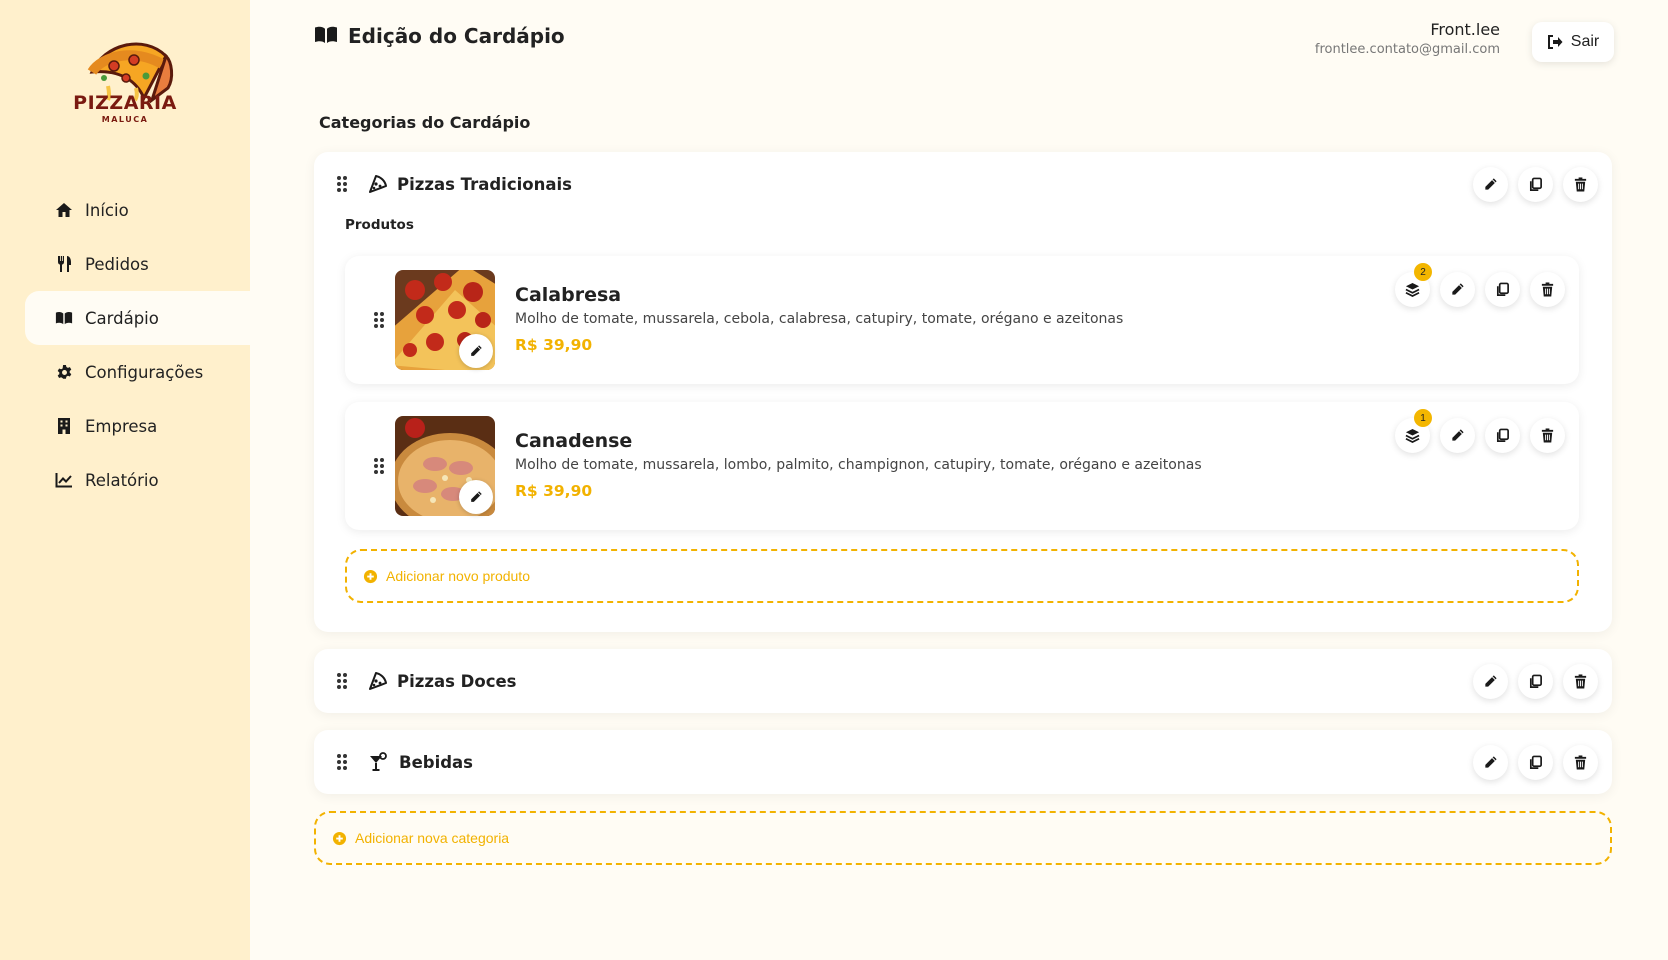 The height and width of the screenshot is (960, 1668). What do you see at coordinates (1555, 42) in the screenshot?
I see `sign-out-icon` at bounding box center [1555, 42].